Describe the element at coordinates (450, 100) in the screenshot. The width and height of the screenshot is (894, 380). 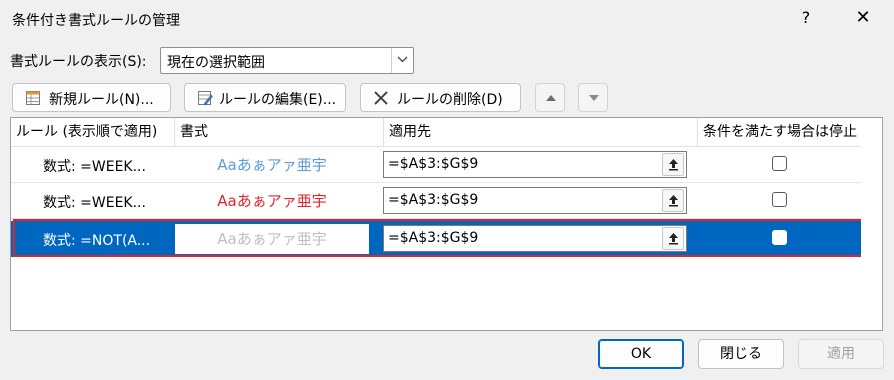
I see `delete-rule-label: ルールの削除(D)` at that location.